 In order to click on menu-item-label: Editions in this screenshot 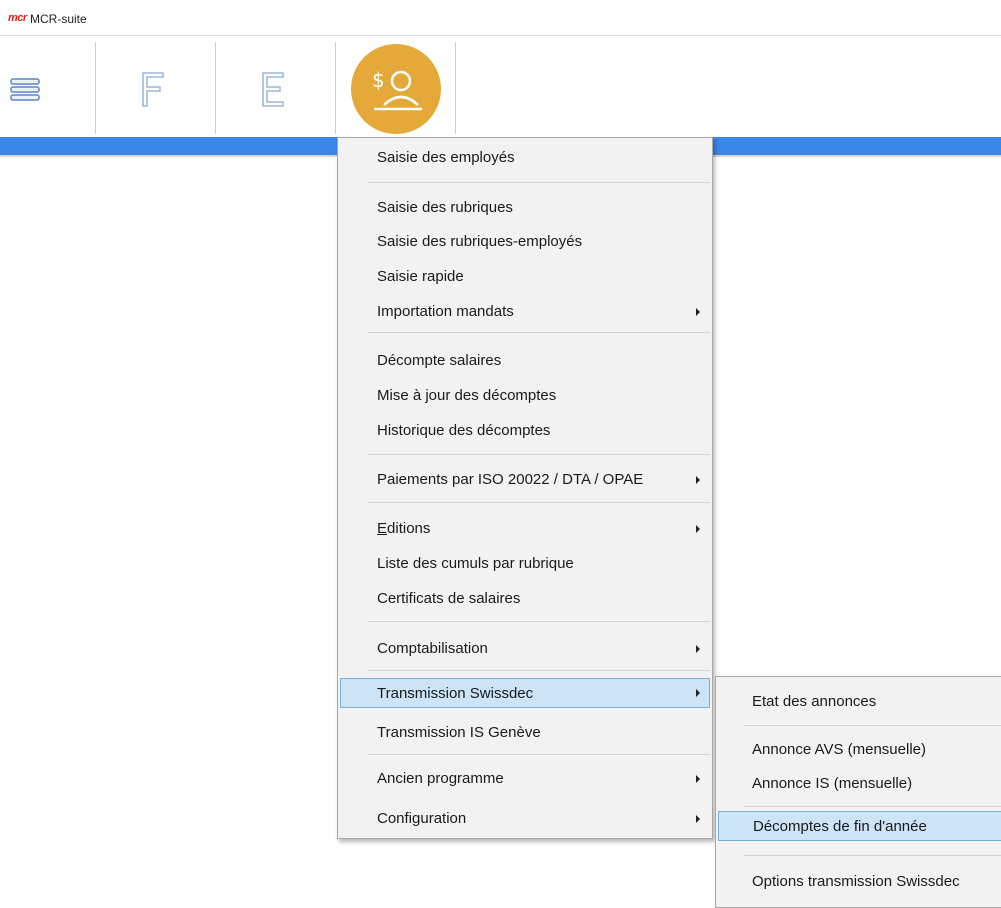, I will do `click(403, 529)`.